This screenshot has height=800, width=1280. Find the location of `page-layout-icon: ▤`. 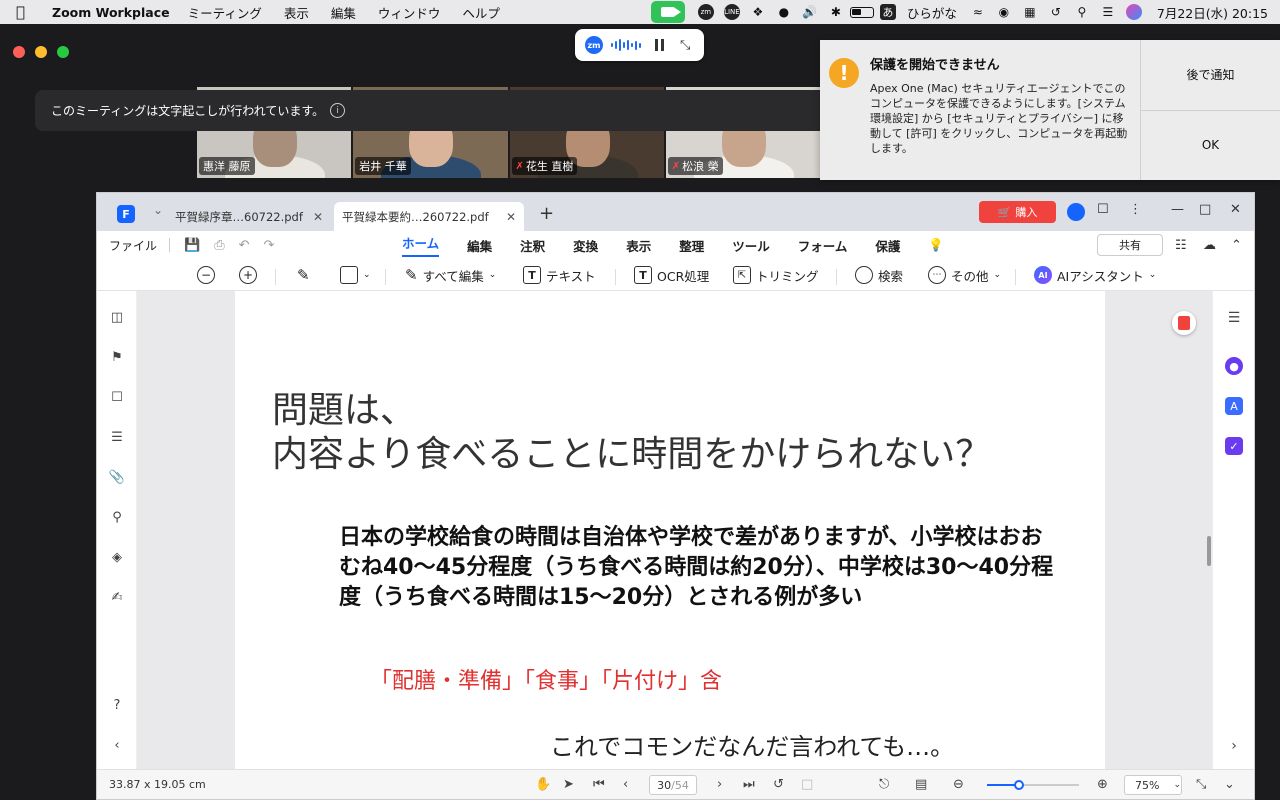

page-layout-icon: ▤ is located at coordinates (921, 784).